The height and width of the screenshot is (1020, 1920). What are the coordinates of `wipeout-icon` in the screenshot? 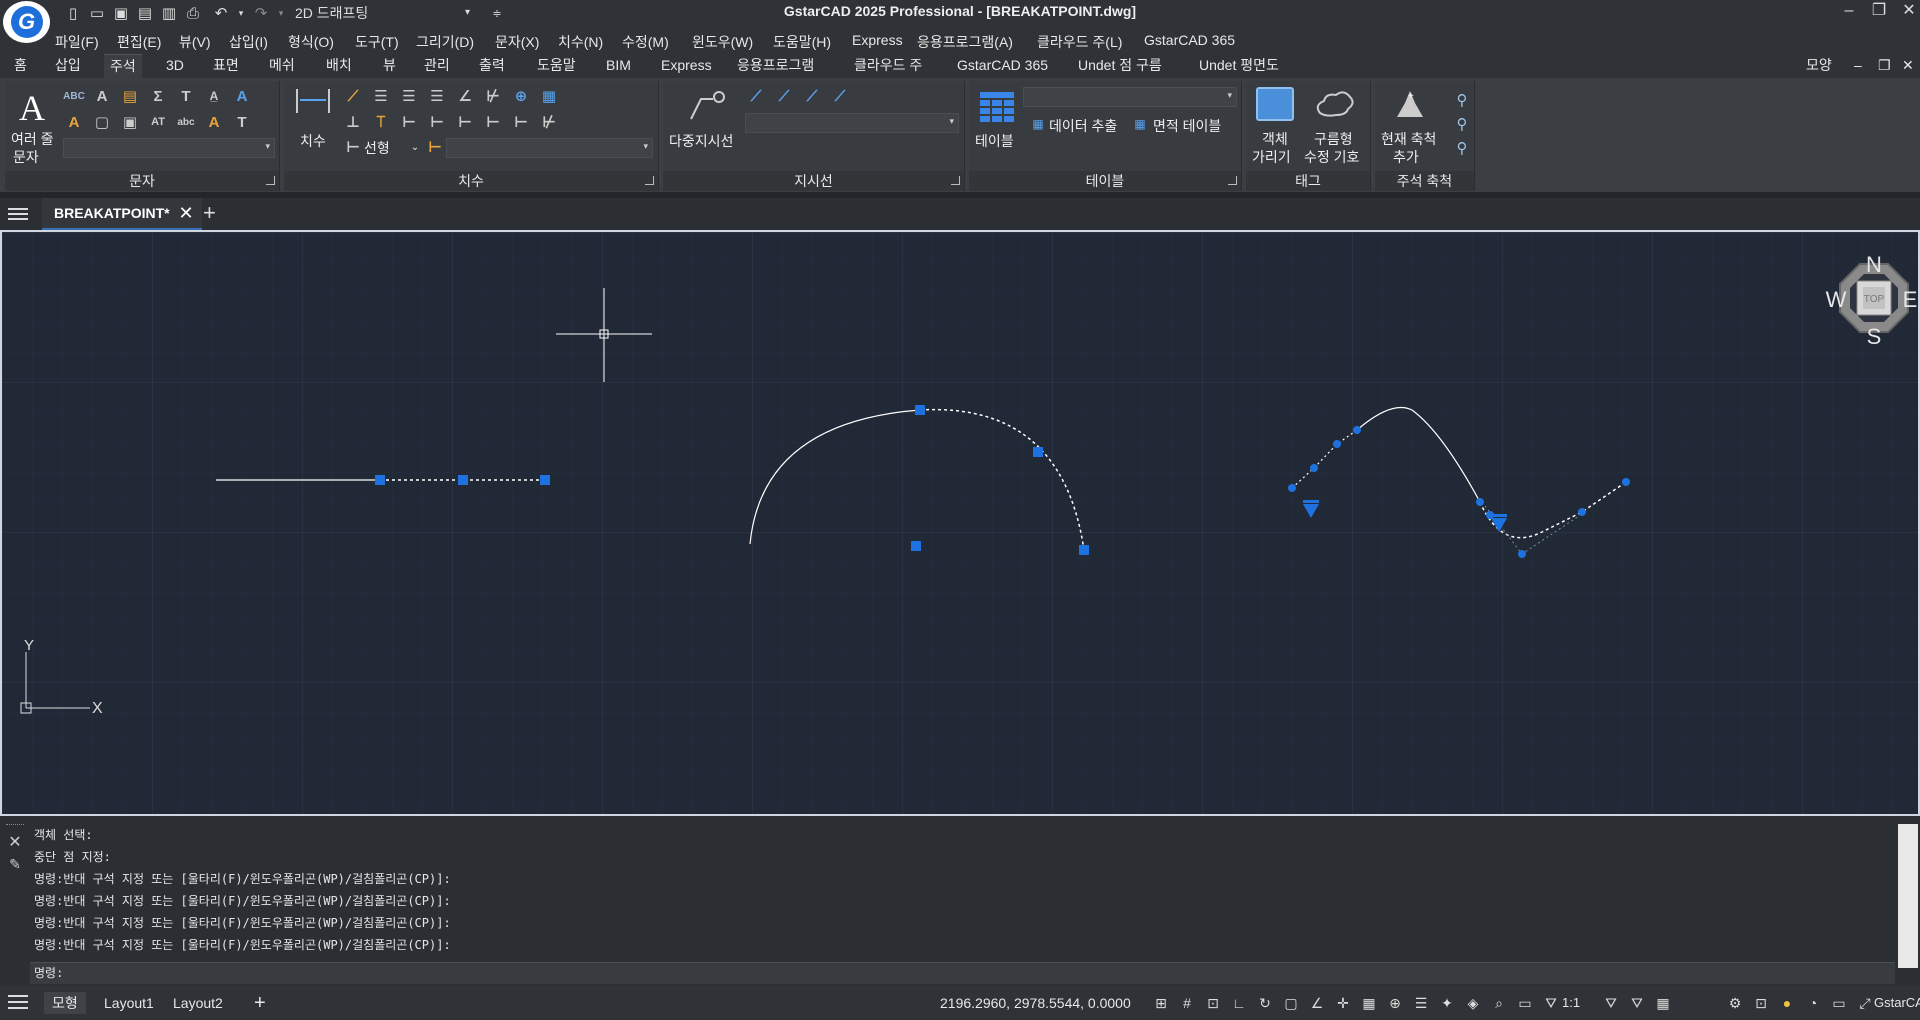 It's located at (1275, 104).